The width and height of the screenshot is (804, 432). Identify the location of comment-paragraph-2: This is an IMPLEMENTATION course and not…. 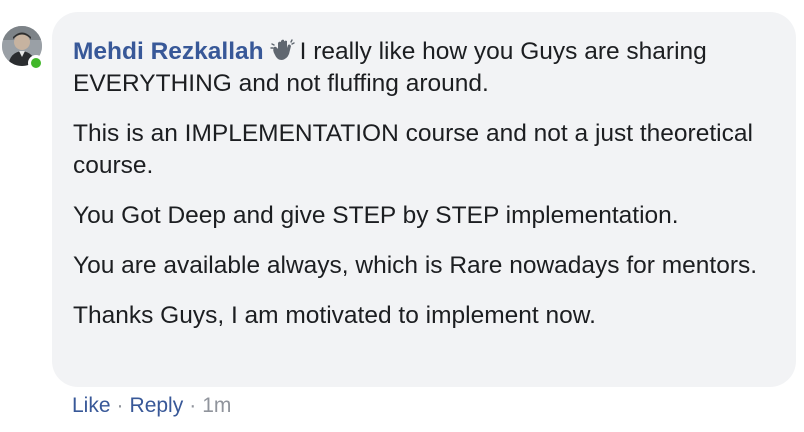
(413, 149).